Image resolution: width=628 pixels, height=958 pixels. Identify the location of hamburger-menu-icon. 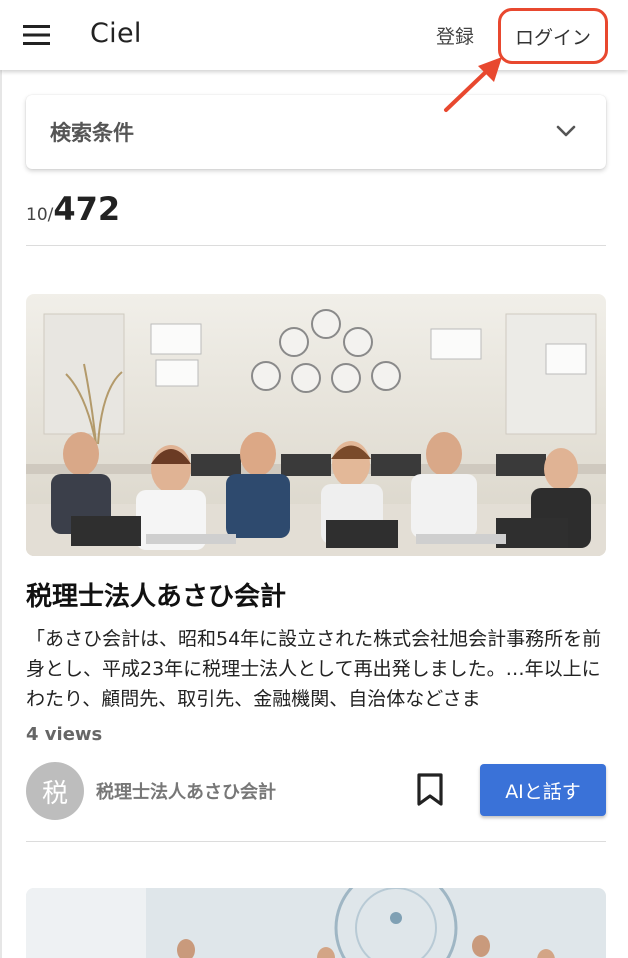
(36, 35).